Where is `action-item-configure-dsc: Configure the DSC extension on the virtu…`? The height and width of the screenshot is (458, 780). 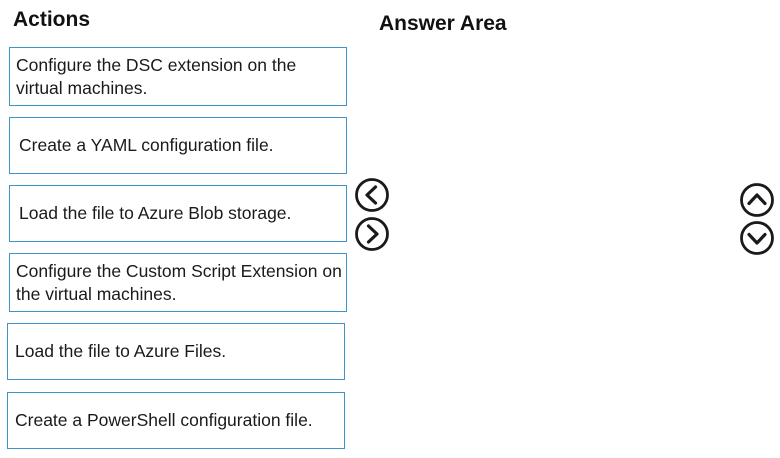
action-item-configure-dsc: Configure the DSC extension on the virtu… is located at coordinates (178, 76).